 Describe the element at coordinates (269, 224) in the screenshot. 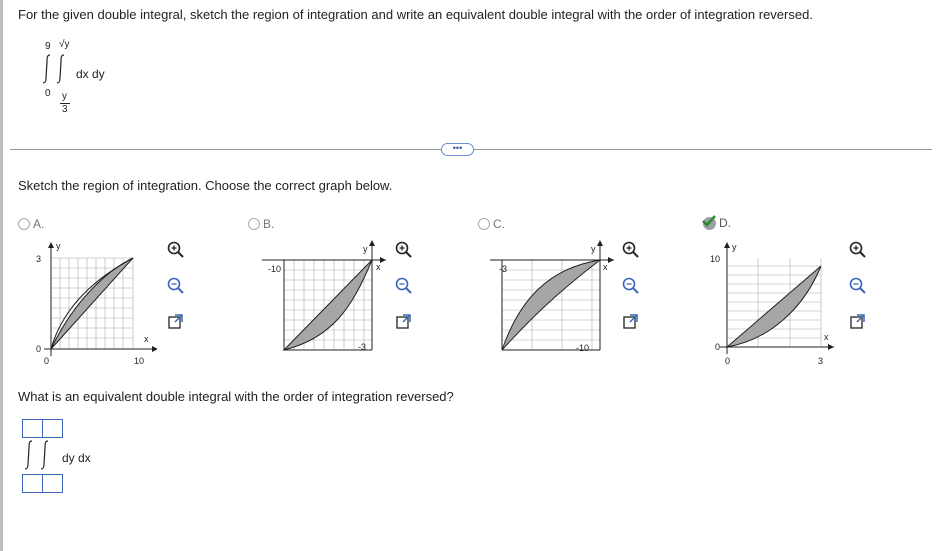

I see `option-b-label: B.` at that location.